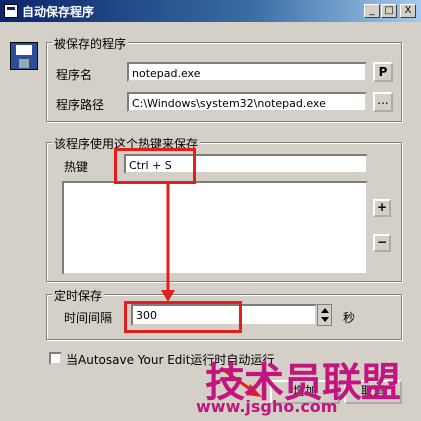  What do you see at coordinates (267, 406) in the screenshot?
I see `watermark-url: www.jsgho.com` at bounding box center [267, 406].